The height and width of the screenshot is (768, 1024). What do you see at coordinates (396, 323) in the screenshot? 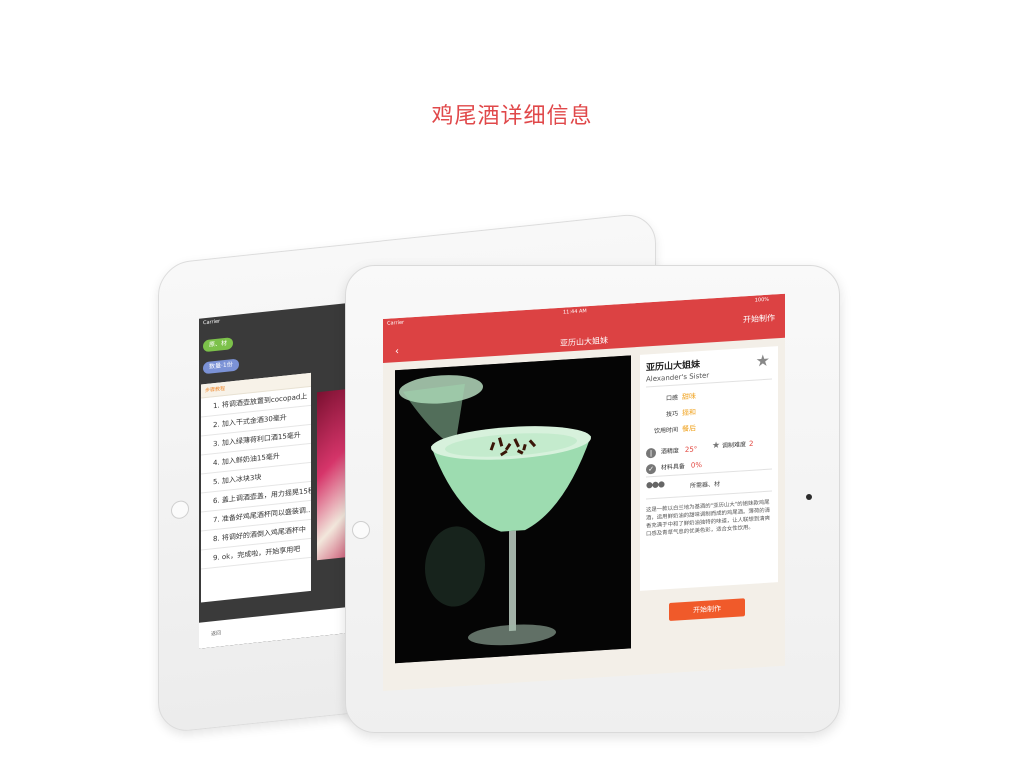
I see `carrier-label: Carrier` at bounding box center [396, 323].